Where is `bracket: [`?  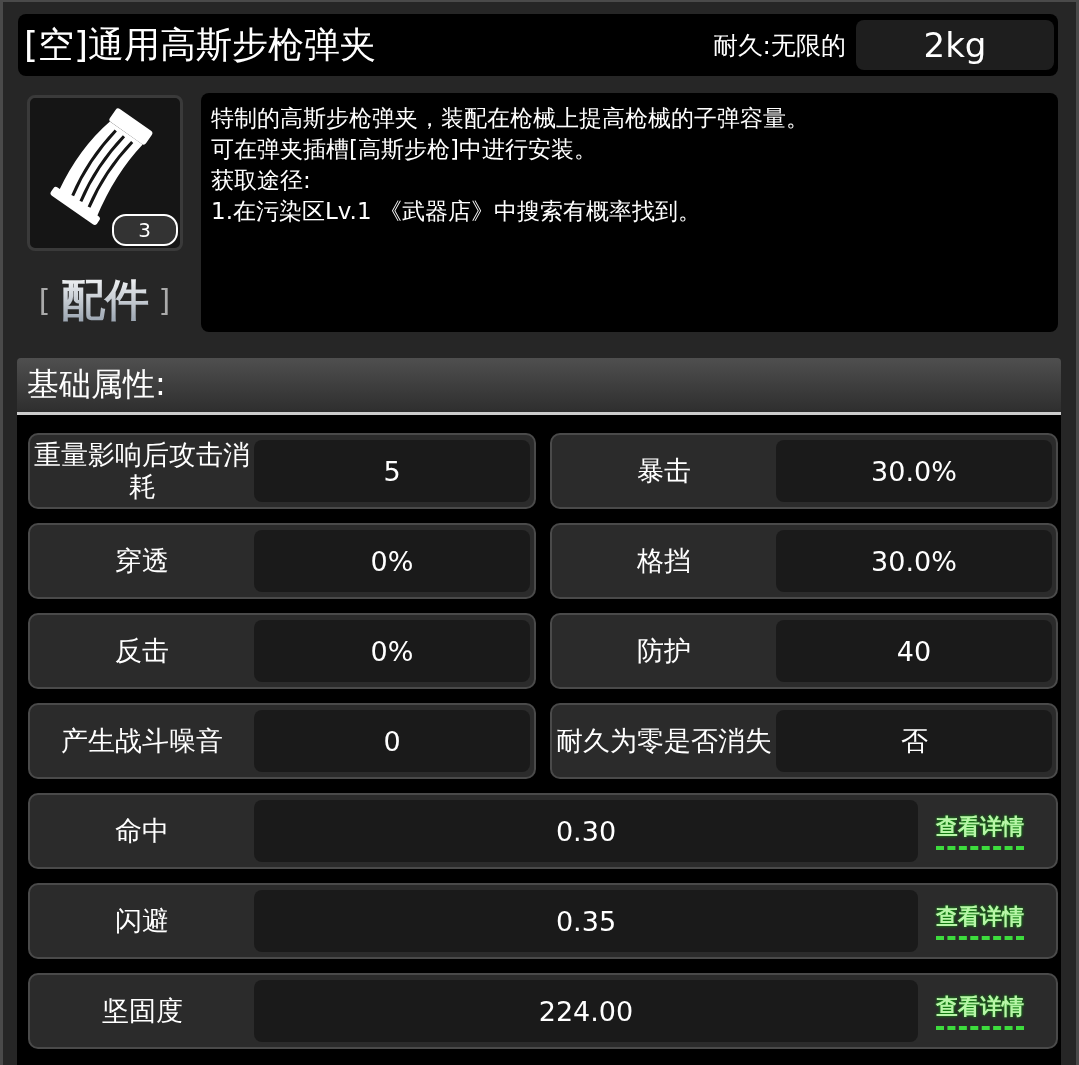 bracket: [ is located at coordinates (44, 300).